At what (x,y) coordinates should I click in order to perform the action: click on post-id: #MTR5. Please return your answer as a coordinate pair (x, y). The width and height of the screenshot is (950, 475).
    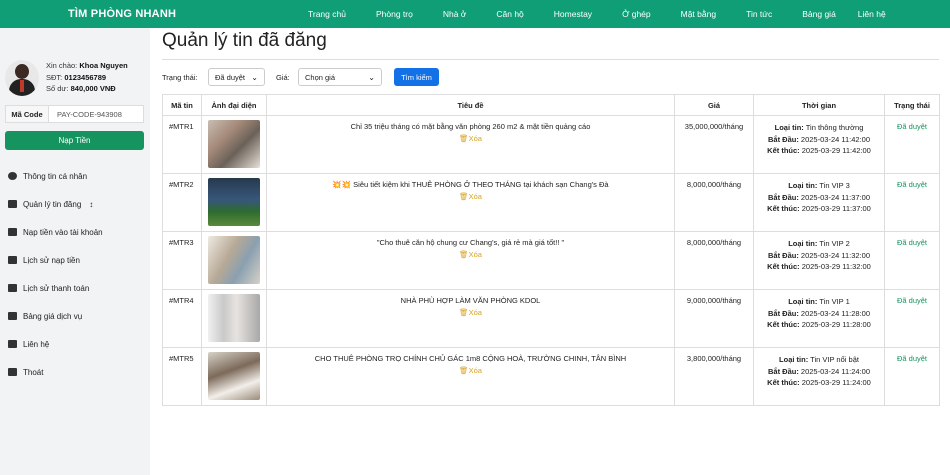
    Looking at the image, I should click on (182, 376).